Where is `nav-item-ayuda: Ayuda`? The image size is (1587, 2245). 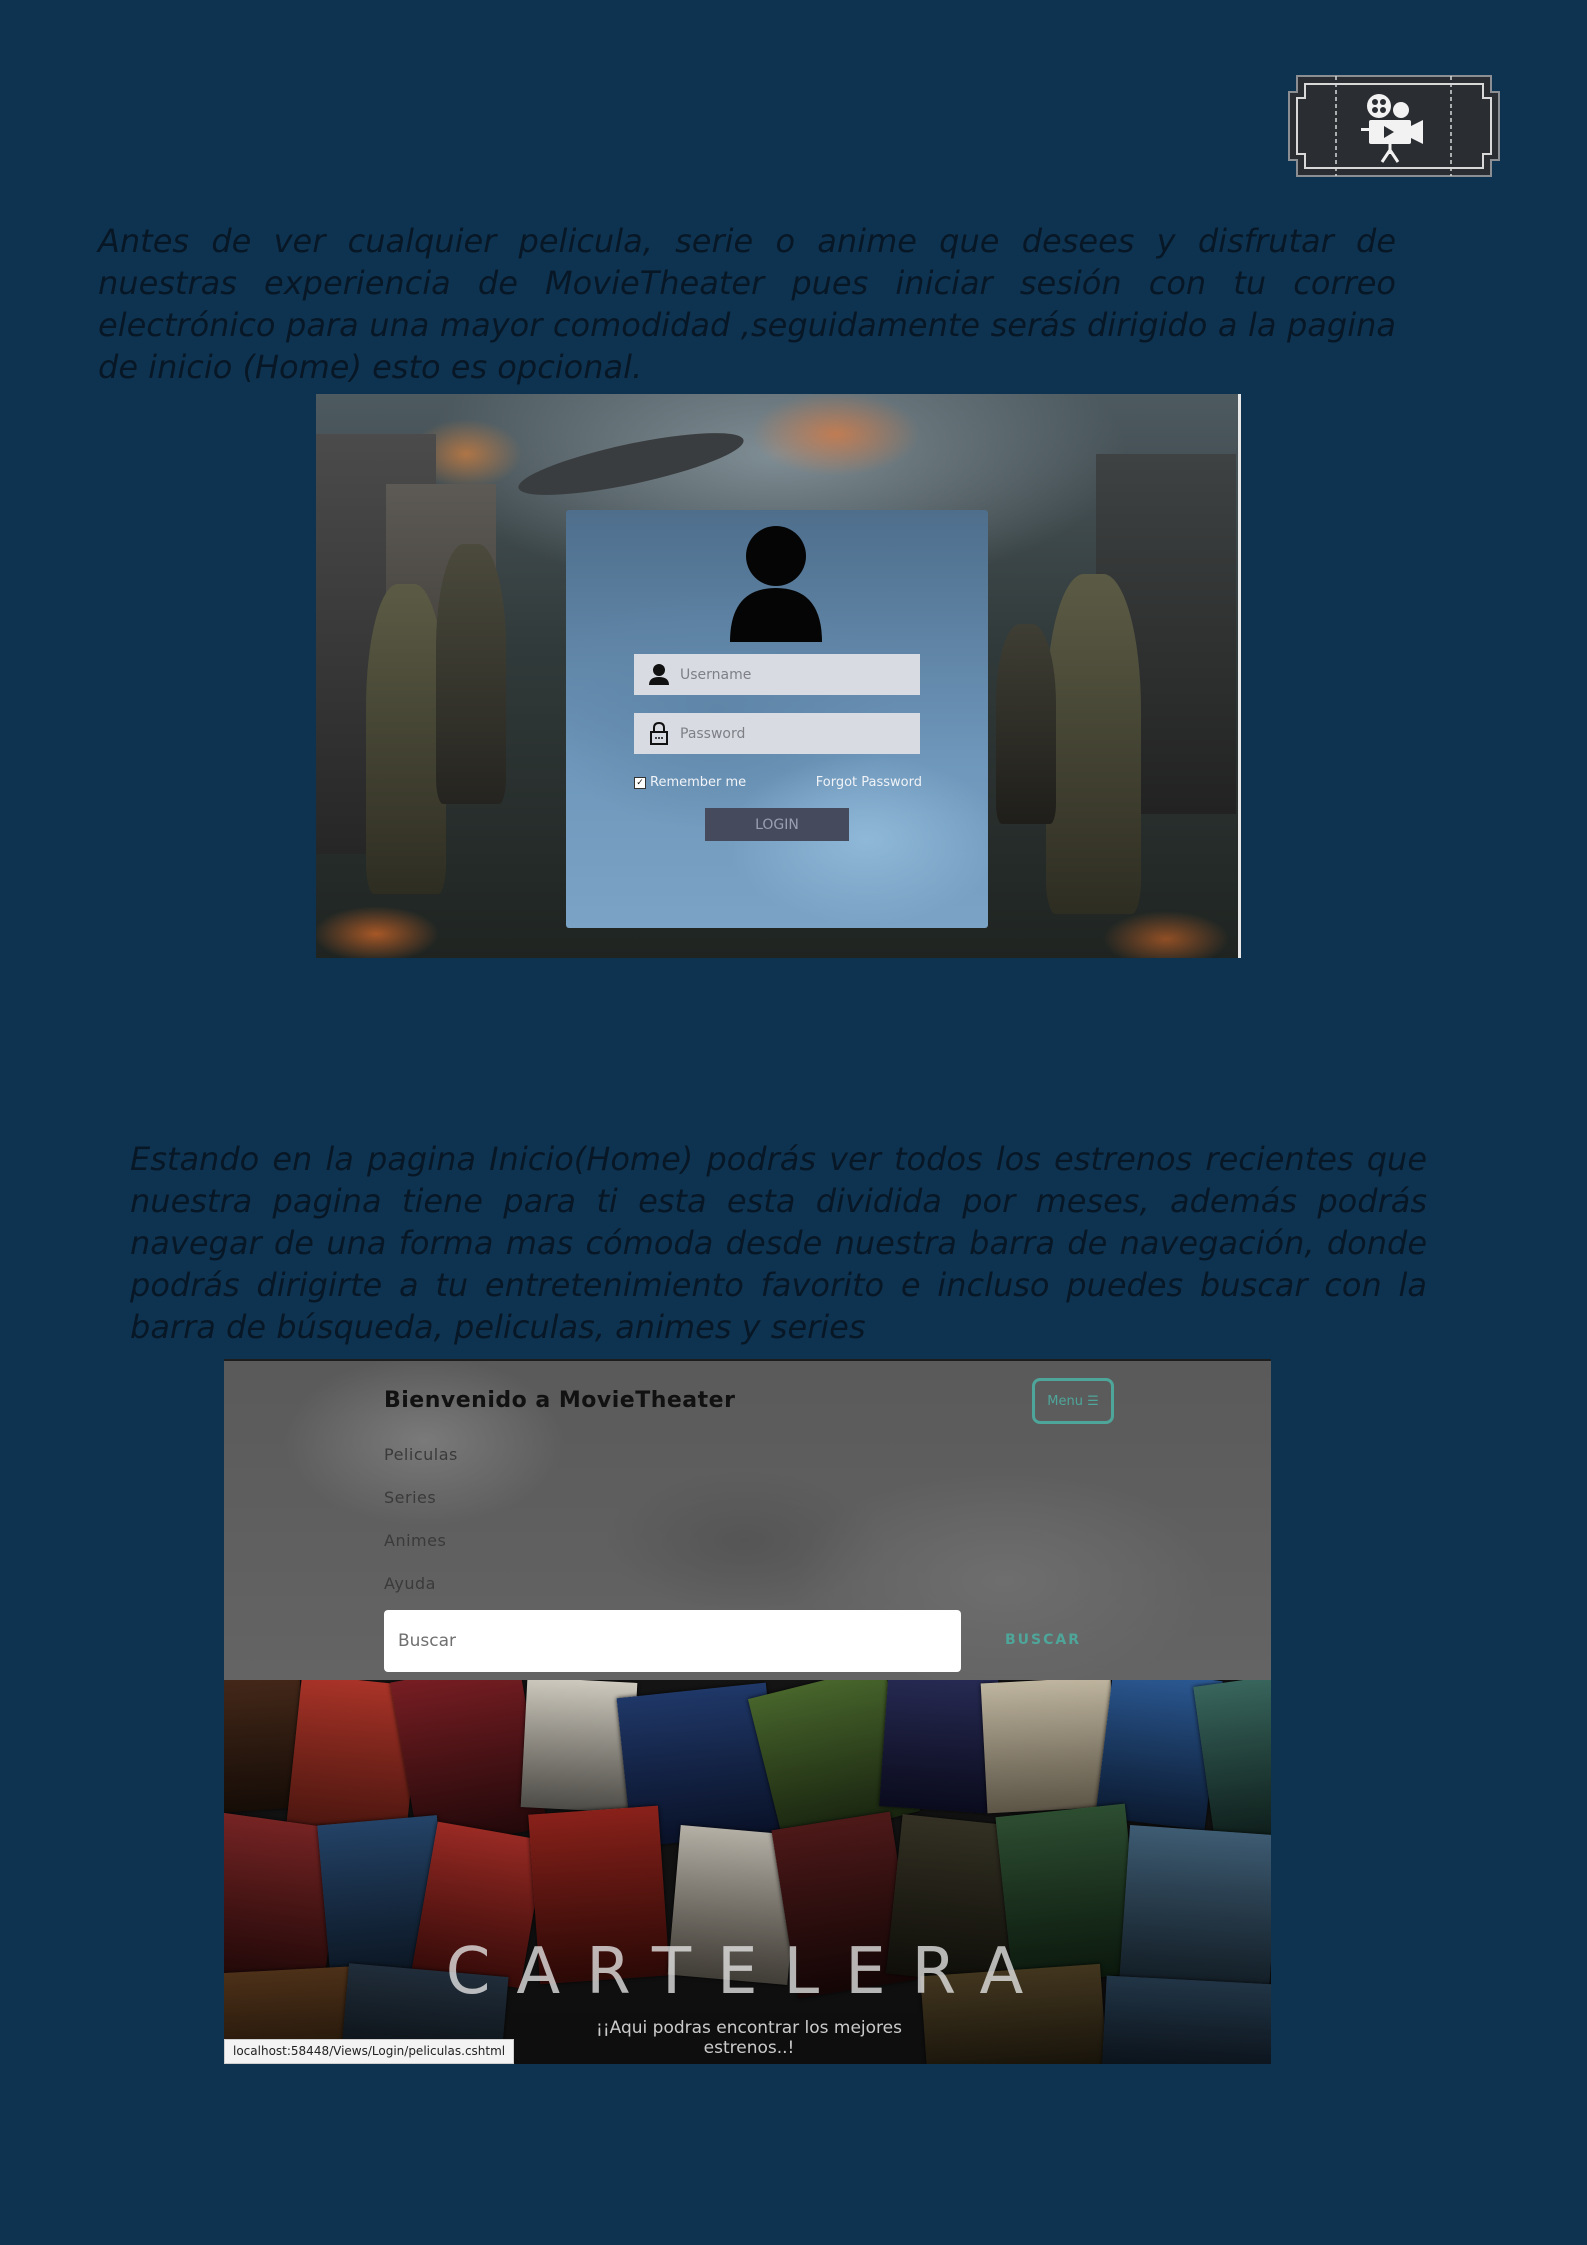
nav-item-ayuda: Ayuda is located at coordinates (410, 1583).